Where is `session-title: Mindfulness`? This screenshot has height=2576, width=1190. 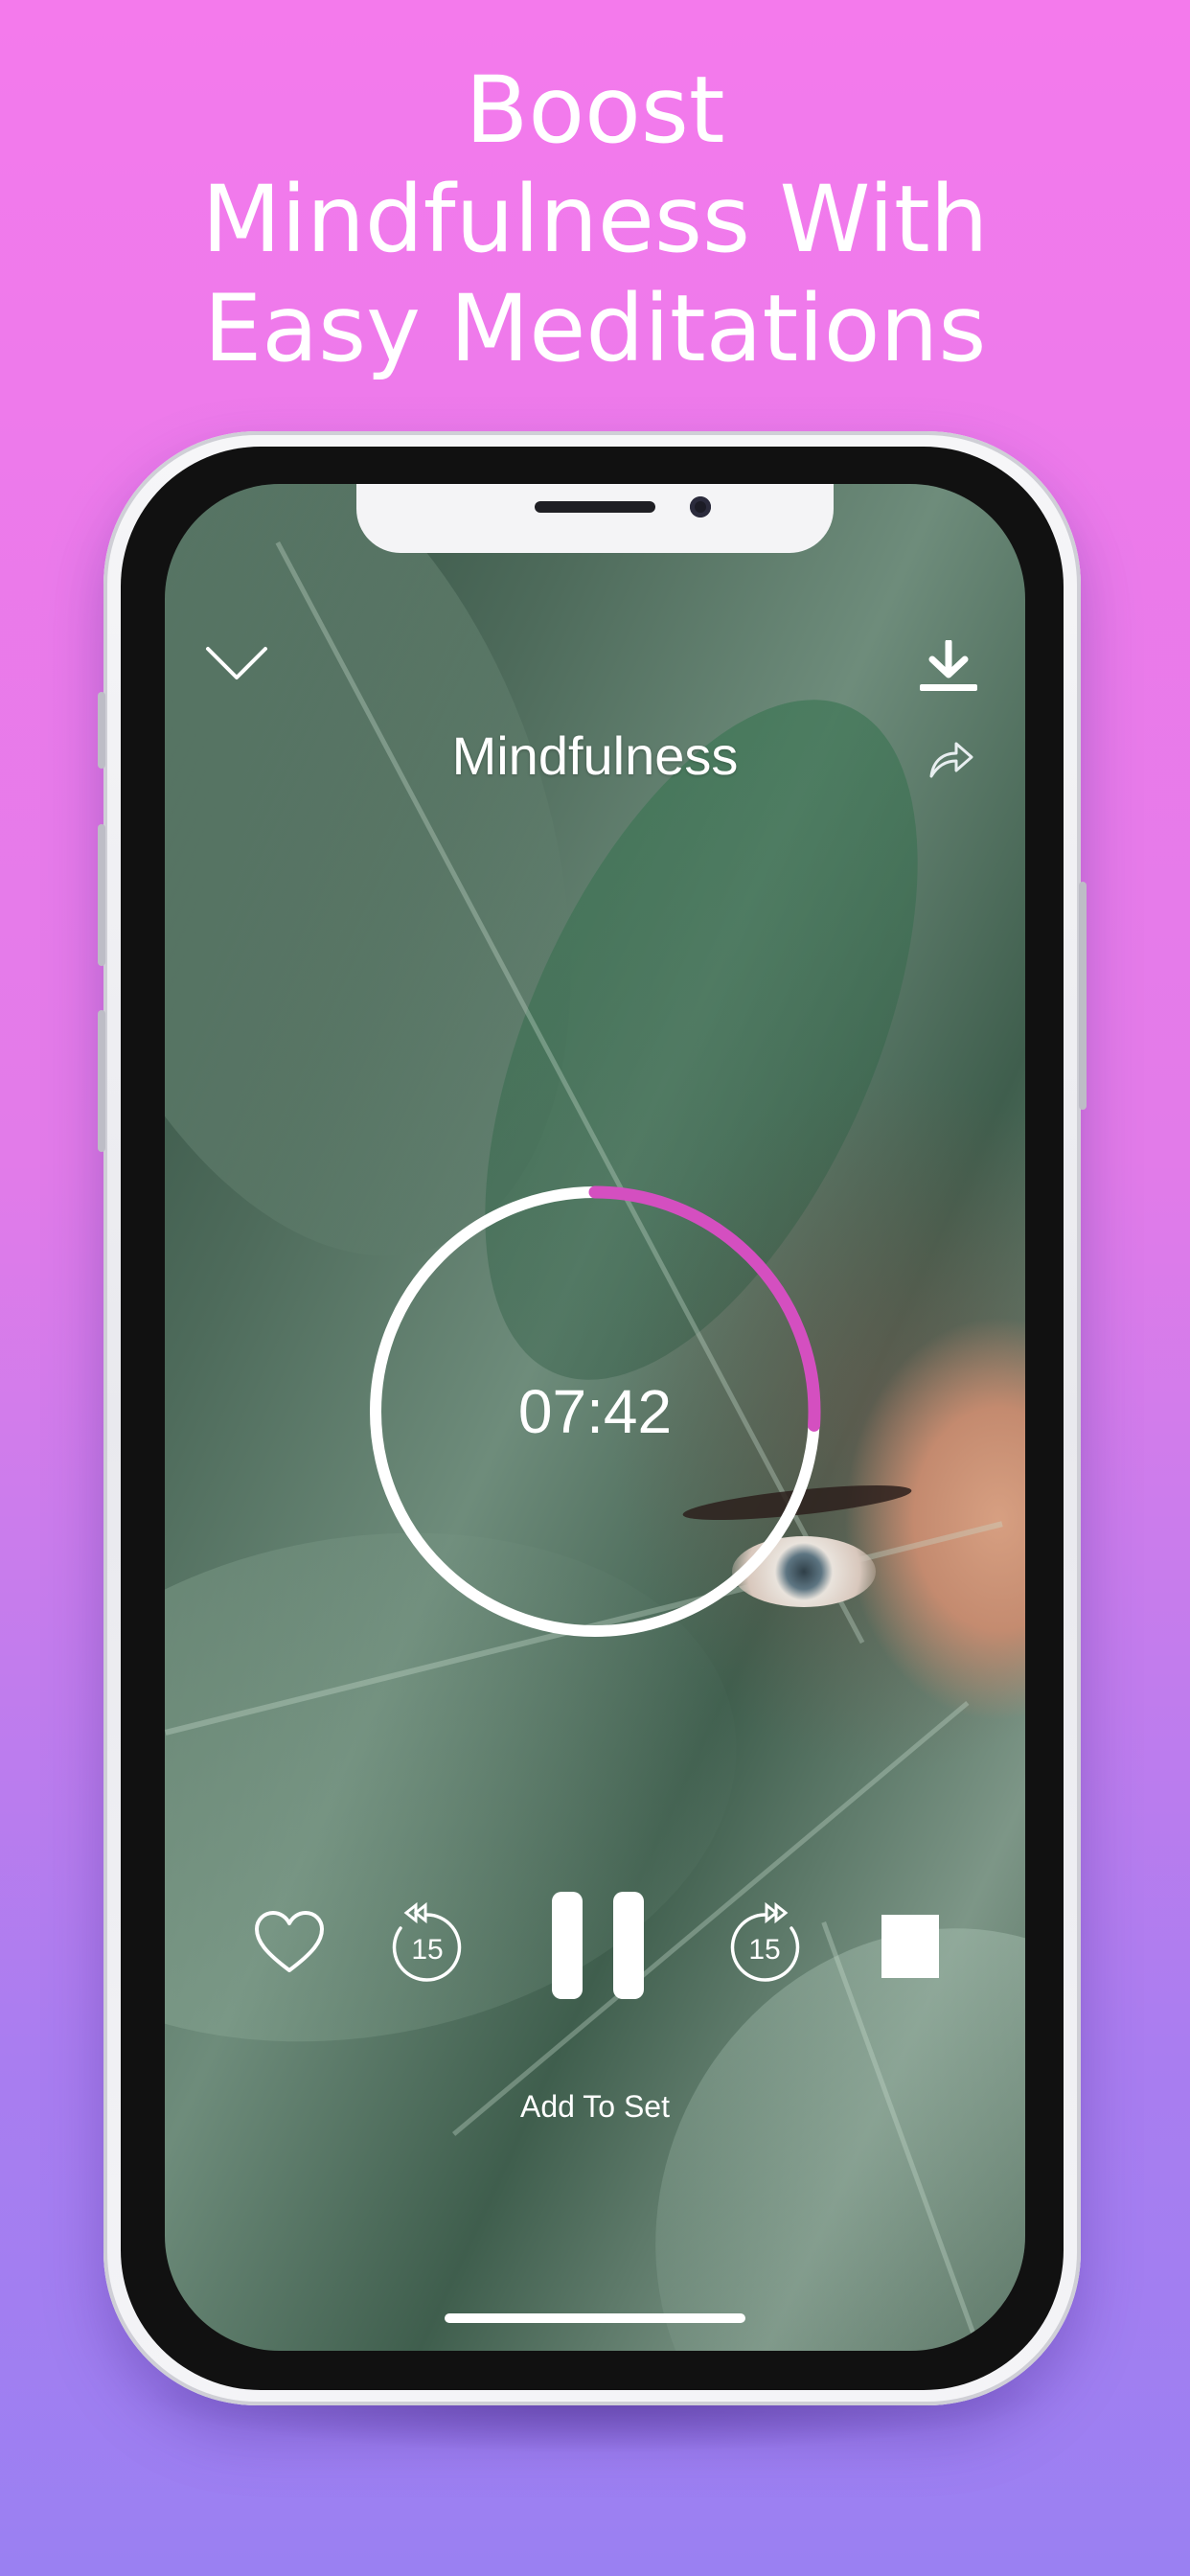
session-title: Mindfulness is located at coordinates (595, 755).